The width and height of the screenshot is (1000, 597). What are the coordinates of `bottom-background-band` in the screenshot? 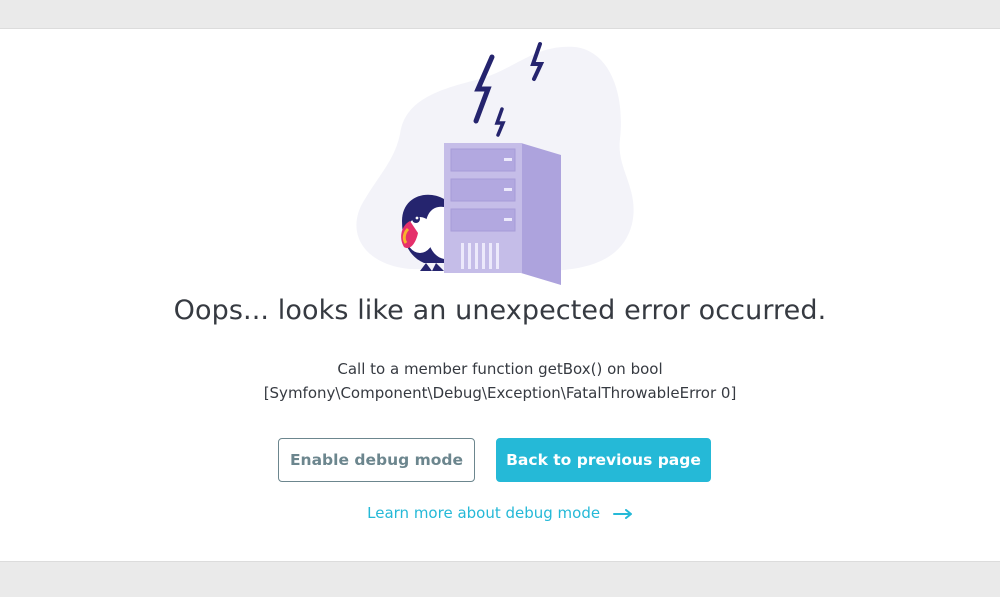 It's located at (500, 579).